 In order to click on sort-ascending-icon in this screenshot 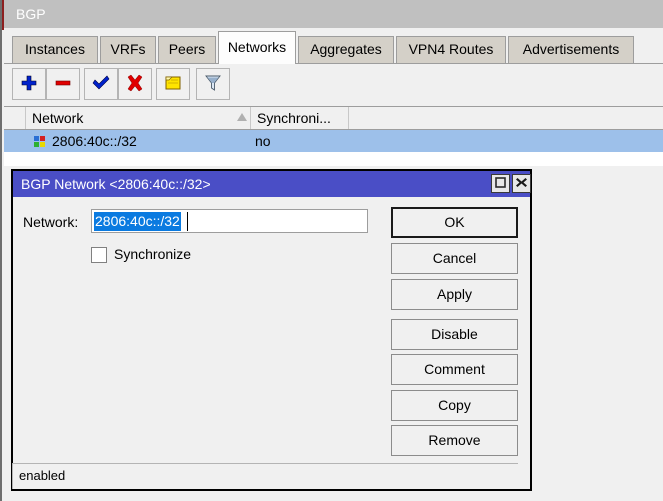, I will do `click(242, 117)`.